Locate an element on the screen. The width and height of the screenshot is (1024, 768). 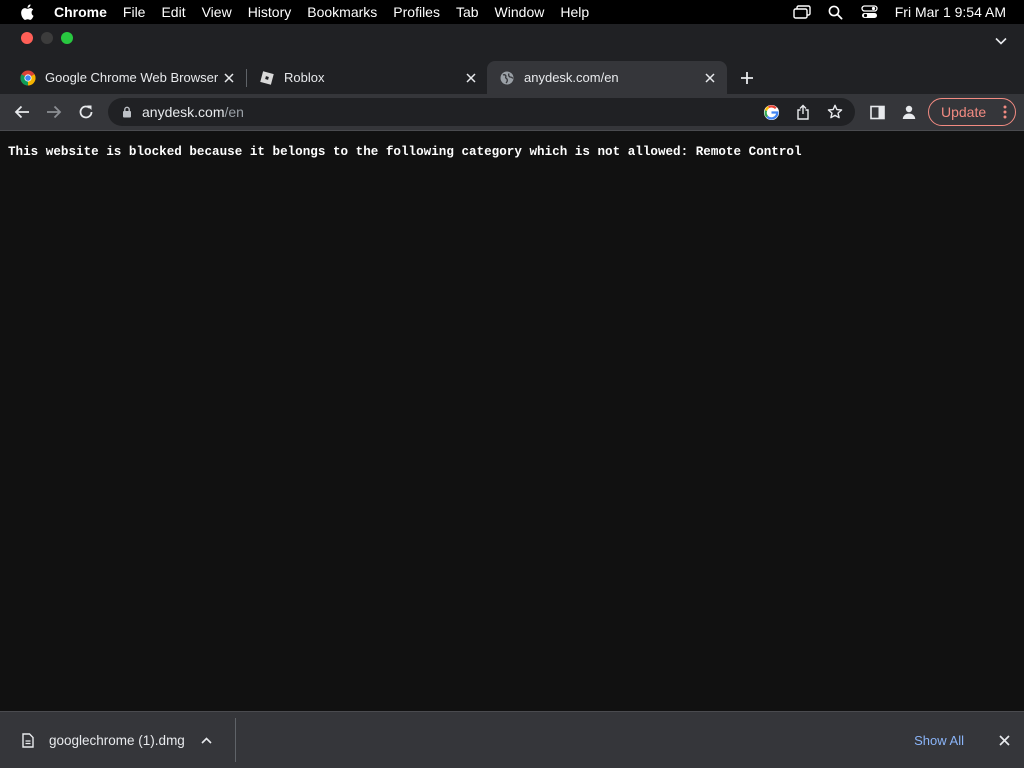
close-download-shelf-icon is located at coordinates (1004, 740).